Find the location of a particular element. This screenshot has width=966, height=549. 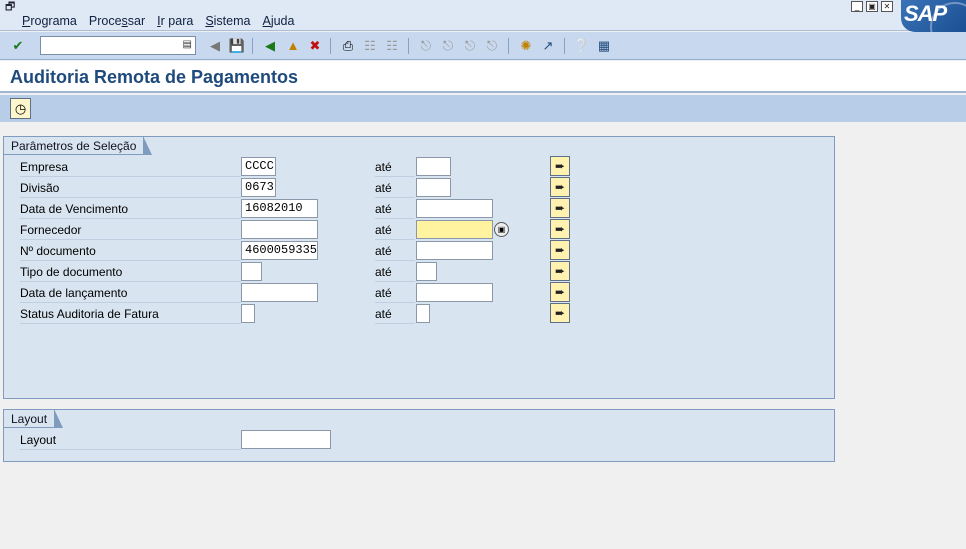

menu-processar: Processar is located at coordinates (117, 21).